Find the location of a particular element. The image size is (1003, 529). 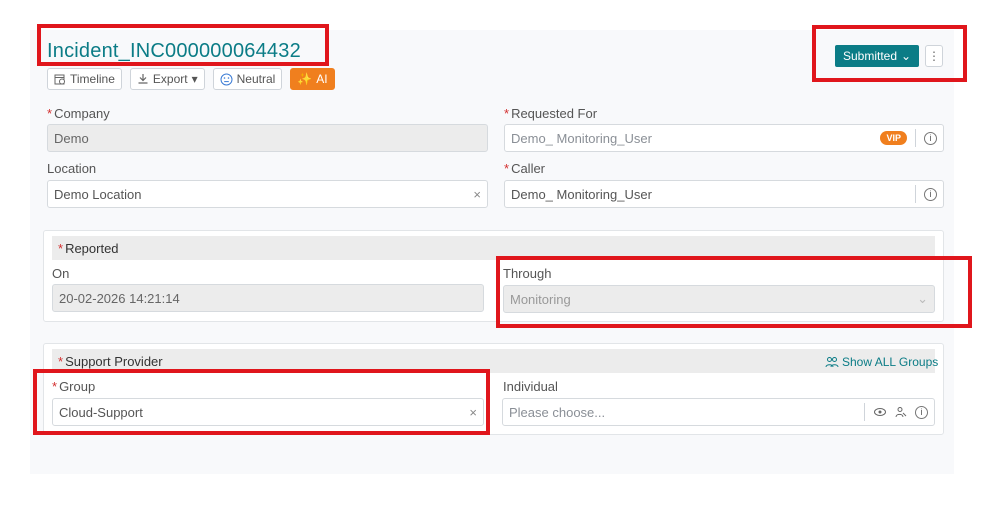

group-adornments: × is located at coordinates (473, 412).